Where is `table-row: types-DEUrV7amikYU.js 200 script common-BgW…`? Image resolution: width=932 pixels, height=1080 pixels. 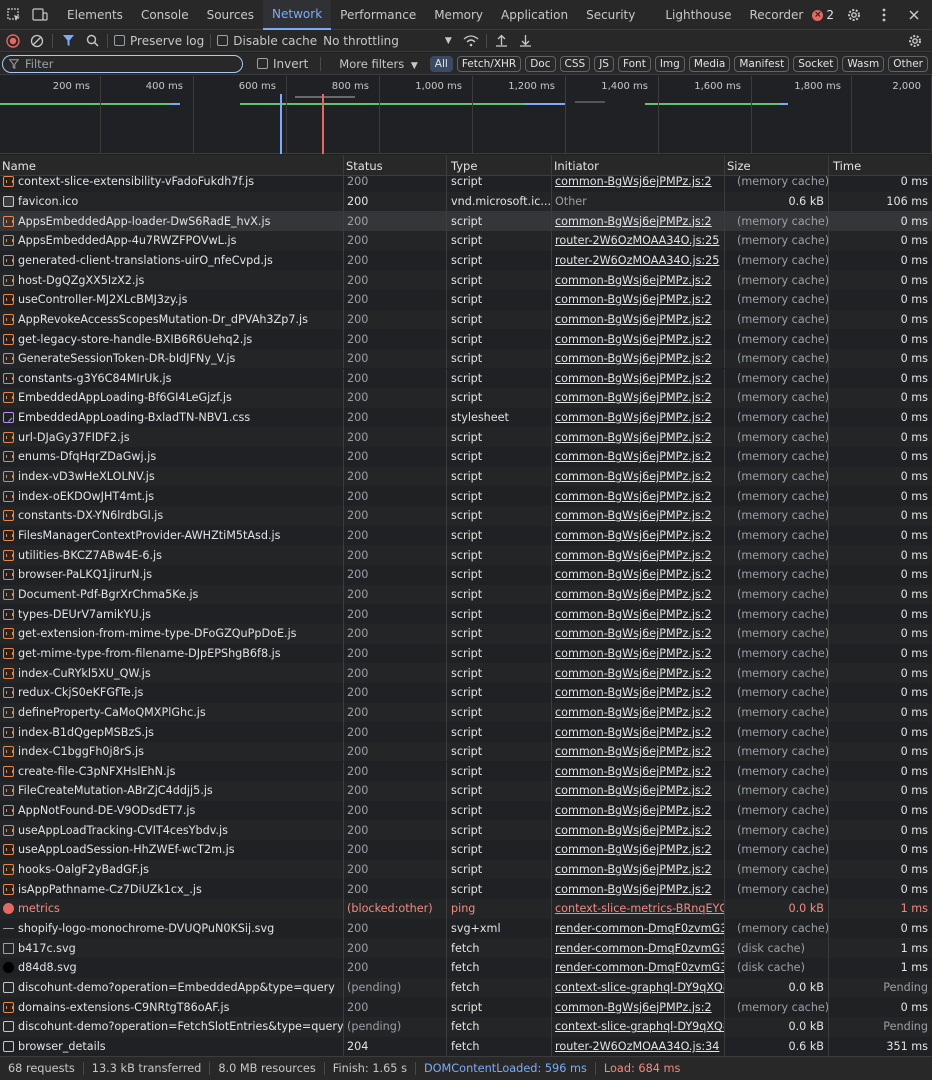 table-row: types-DEUrV7amikYU.js 200 script common-BgW… is located at coordinates (466, 614).